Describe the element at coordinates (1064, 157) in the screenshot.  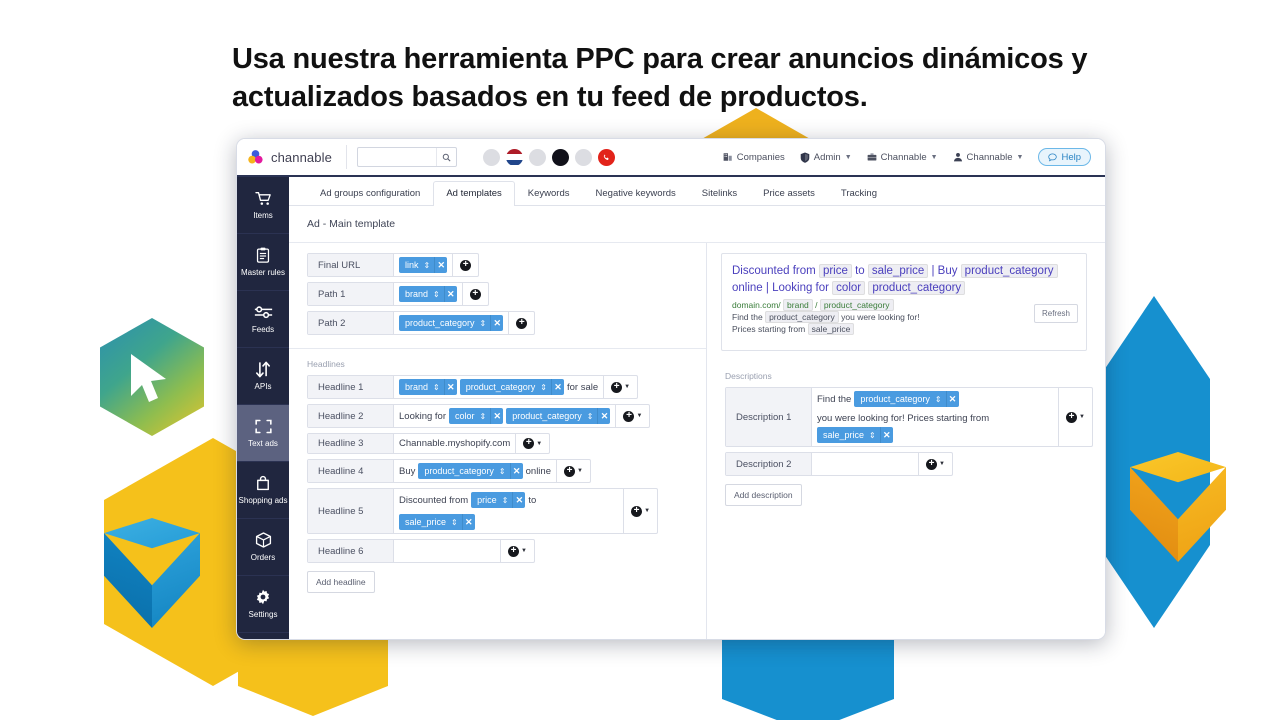
I see `help-button: Help` at that location.